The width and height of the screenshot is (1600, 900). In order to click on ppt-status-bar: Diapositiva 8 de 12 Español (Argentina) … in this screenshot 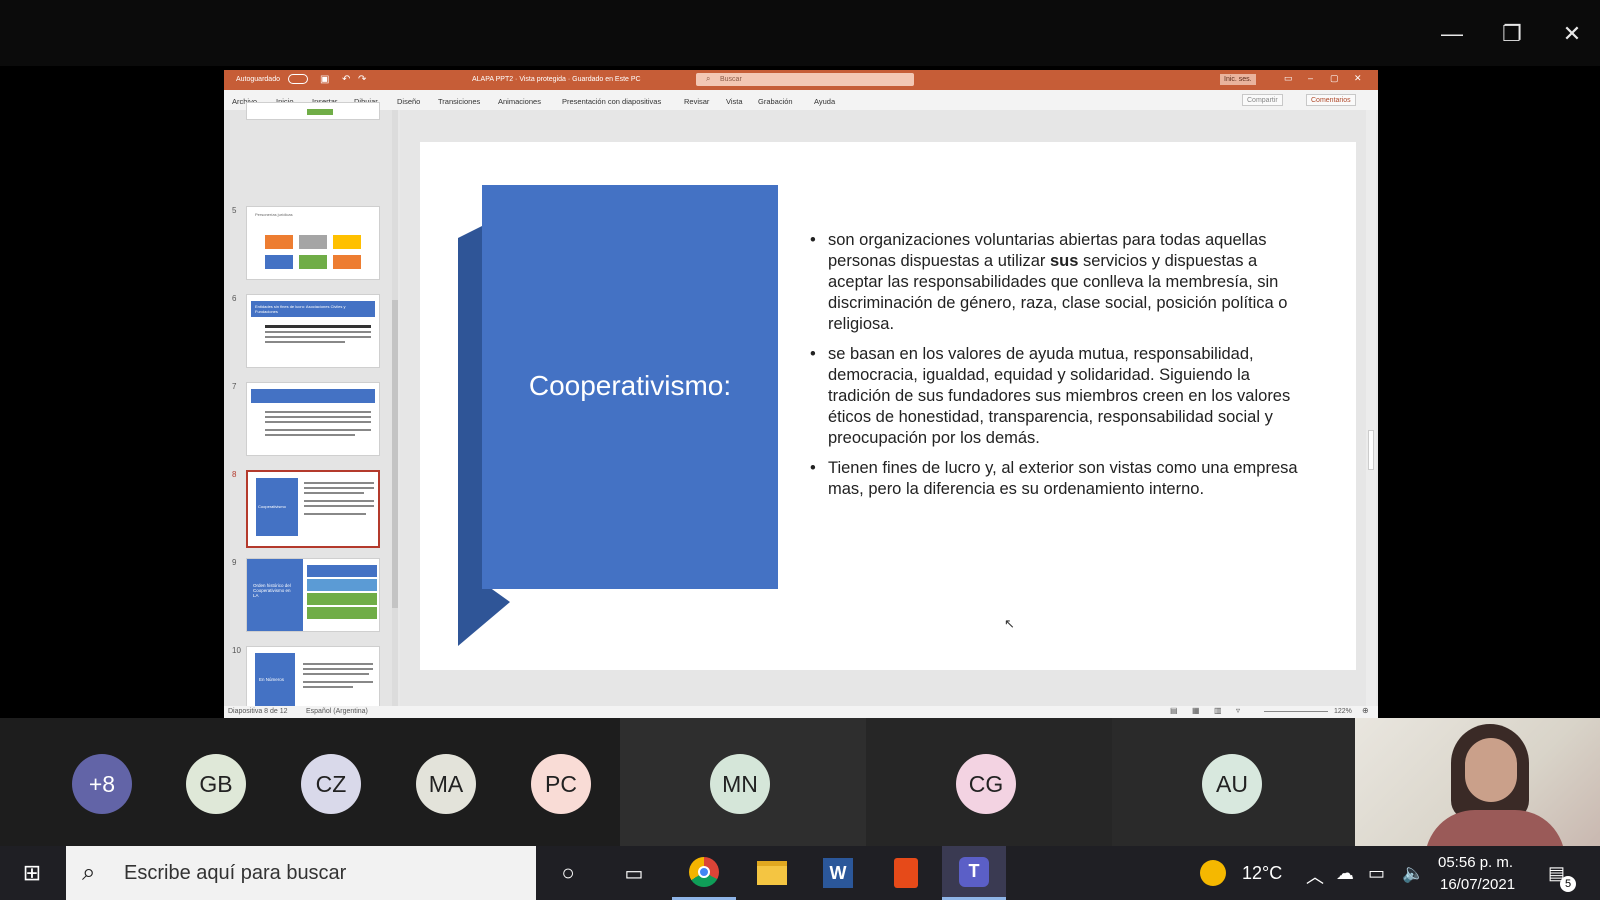, I will do `click(801, 712)`.